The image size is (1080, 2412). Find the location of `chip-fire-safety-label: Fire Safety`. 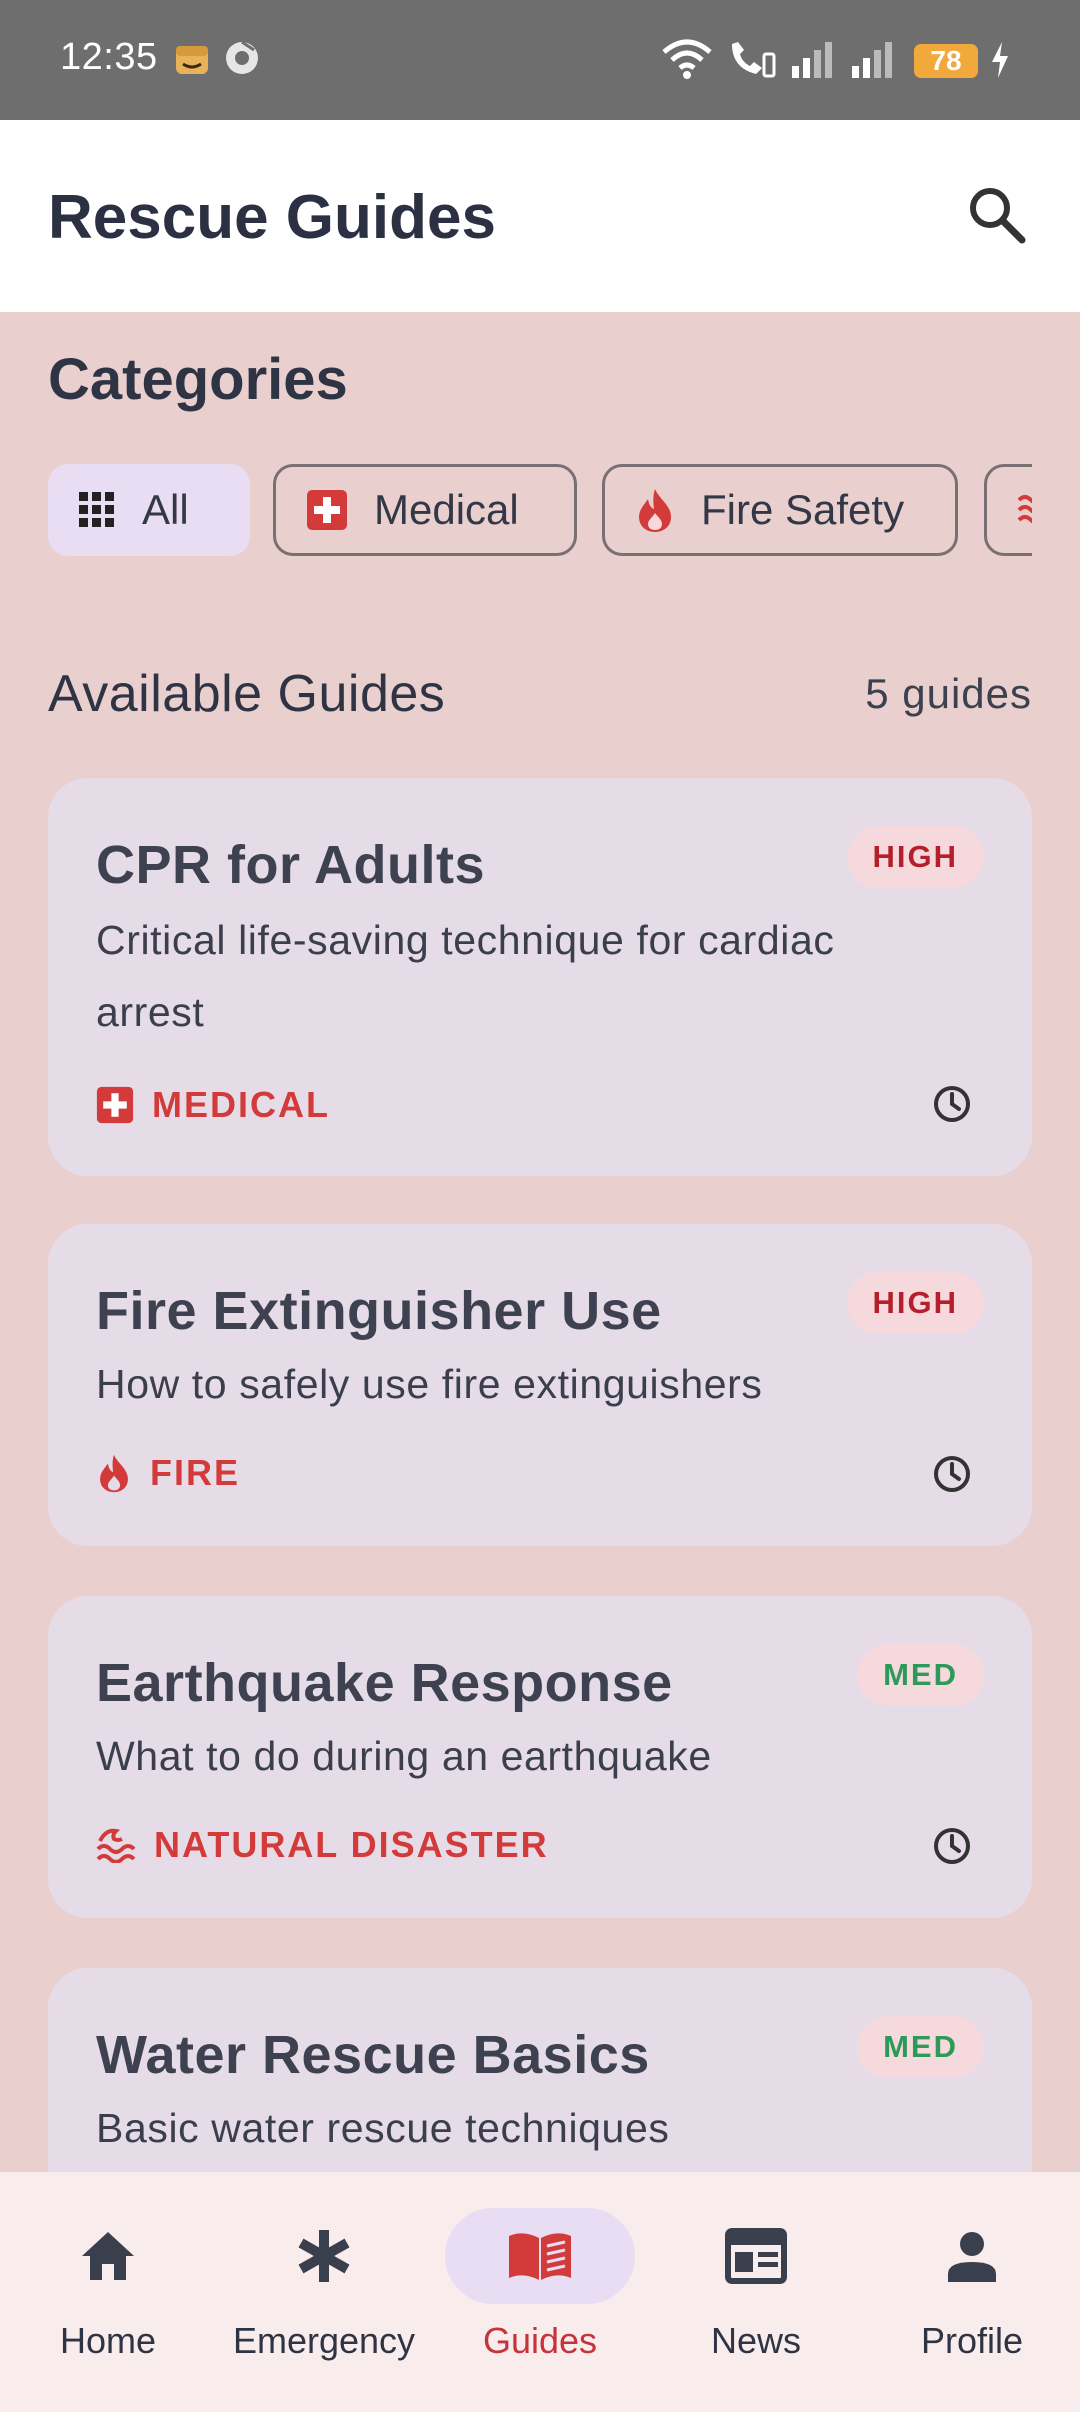

chip-fire-safety-label: Fire Safety is located at coordinates (803, 509).